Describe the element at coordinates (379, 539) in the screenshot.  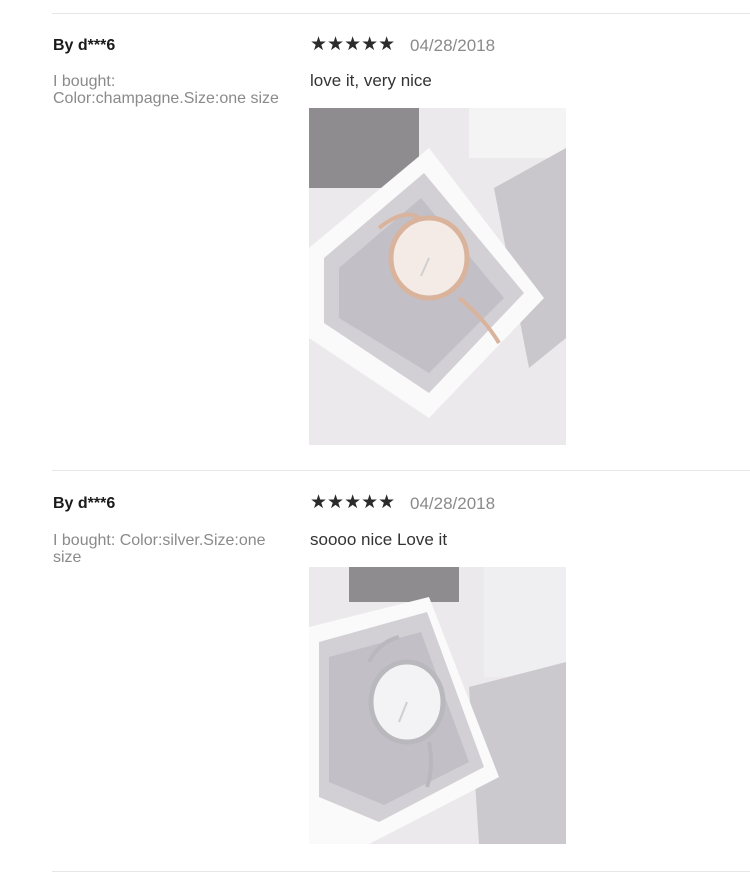
I see `review-comment: soooo nice Love it` at that location.